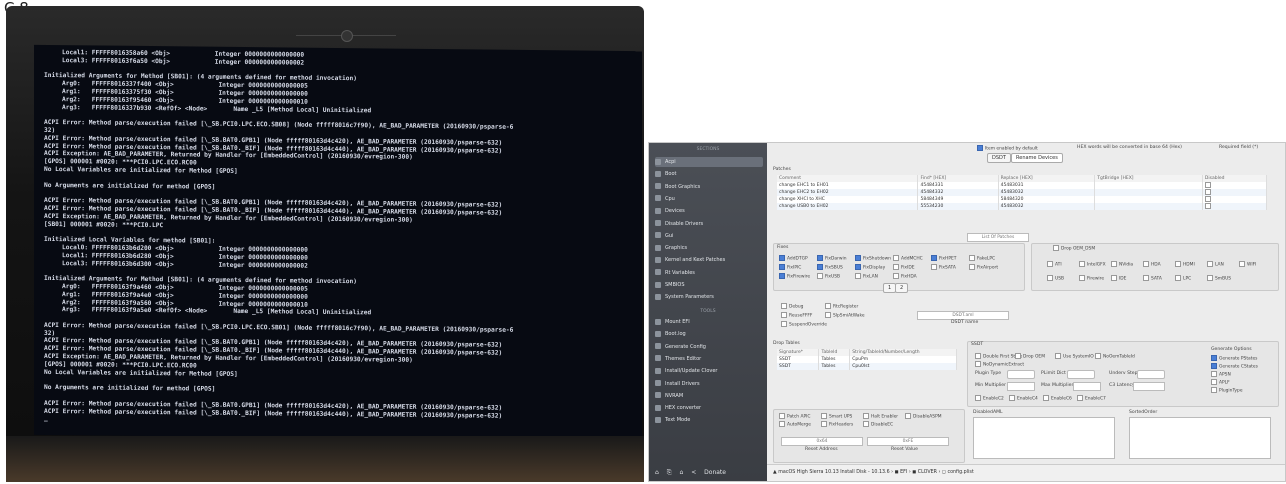 Image resolution: width=1286 pixels, height=484 pixels. I want to click on sidebar-tool-install-drivers: Install Drivers, so click(709, 384).